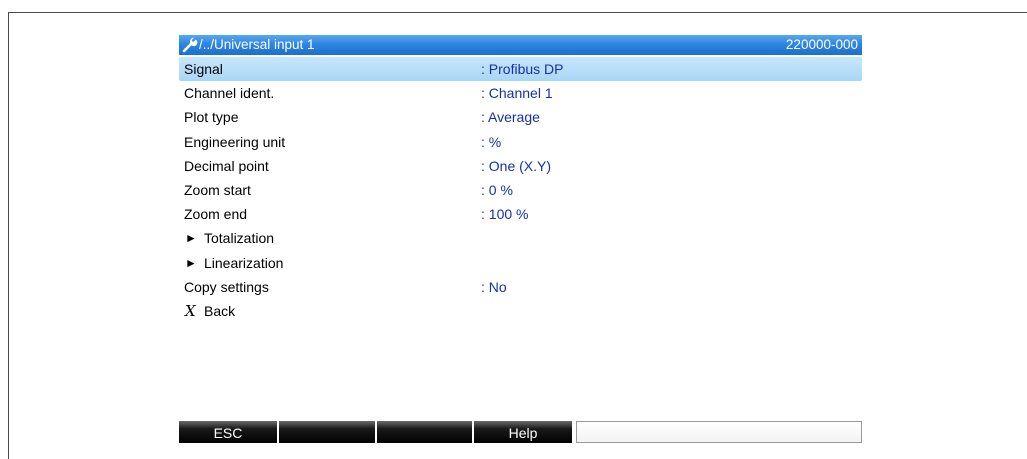  I want to click on menu-item-copy-settings: Copy settings : No, so click(520, 287).